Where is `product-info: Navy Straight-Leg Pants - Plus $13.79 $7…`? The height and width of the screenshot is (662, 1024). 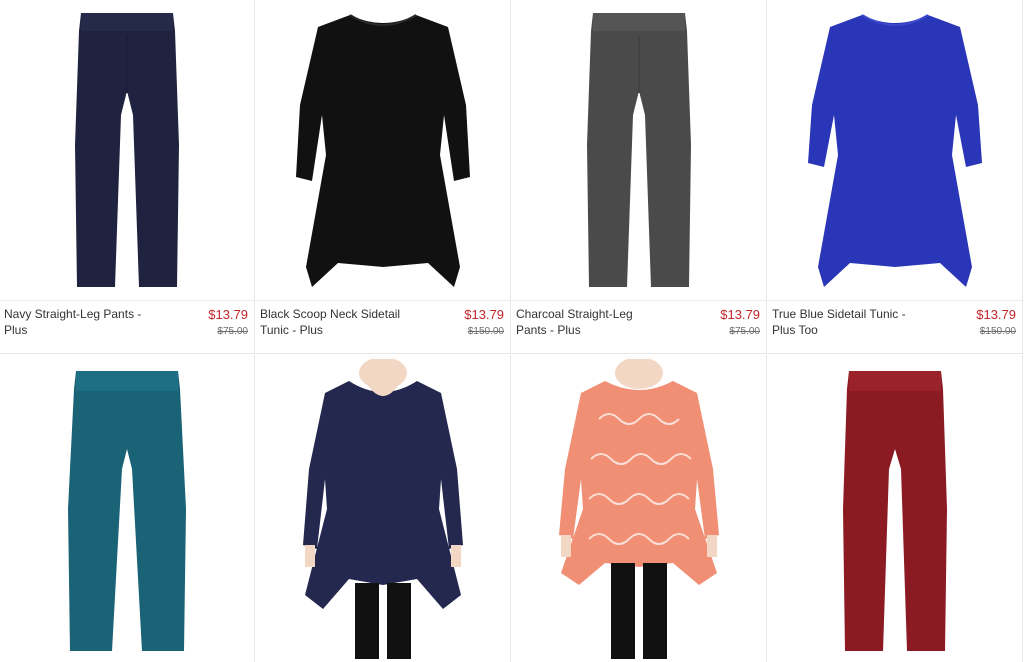
product-info: Navy Straight-Leg Pants - Plus $13.79 $7… is located at coordinates (127, 327).